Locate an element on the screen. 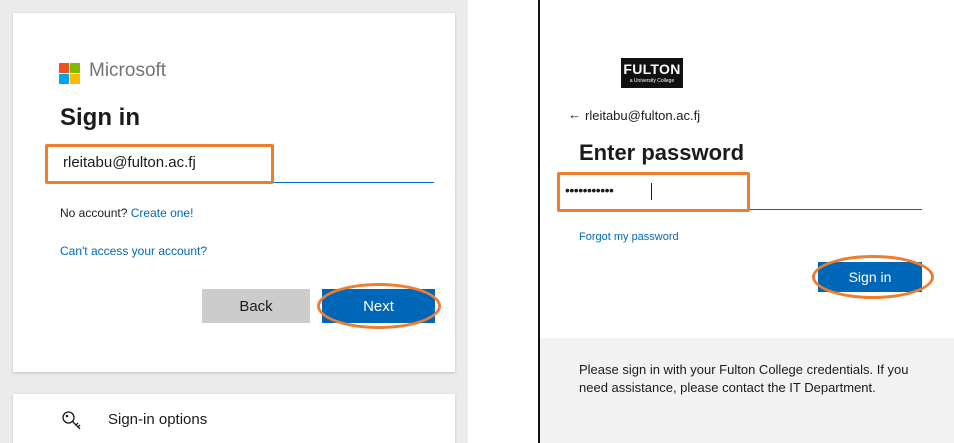 The image size is (954, 443). no-account-row: No account? Create one! is located at coordinates (126, 213).